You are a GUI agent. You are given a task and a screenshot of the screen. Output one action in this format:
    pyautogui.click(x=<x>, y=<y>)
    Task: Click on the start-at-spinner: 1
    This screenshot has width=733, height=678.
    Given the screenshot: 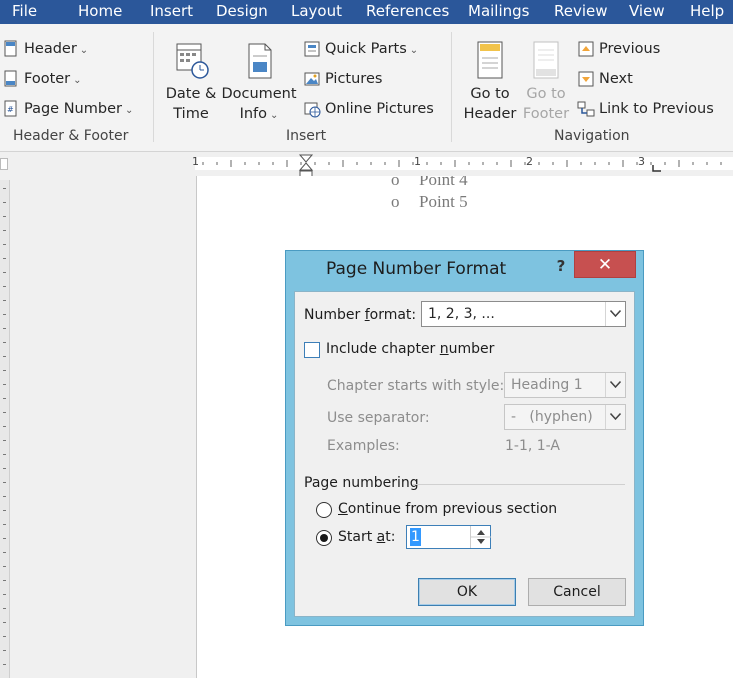 What is the action you would take?
    pyautogui.click(x=448, y=537)
    